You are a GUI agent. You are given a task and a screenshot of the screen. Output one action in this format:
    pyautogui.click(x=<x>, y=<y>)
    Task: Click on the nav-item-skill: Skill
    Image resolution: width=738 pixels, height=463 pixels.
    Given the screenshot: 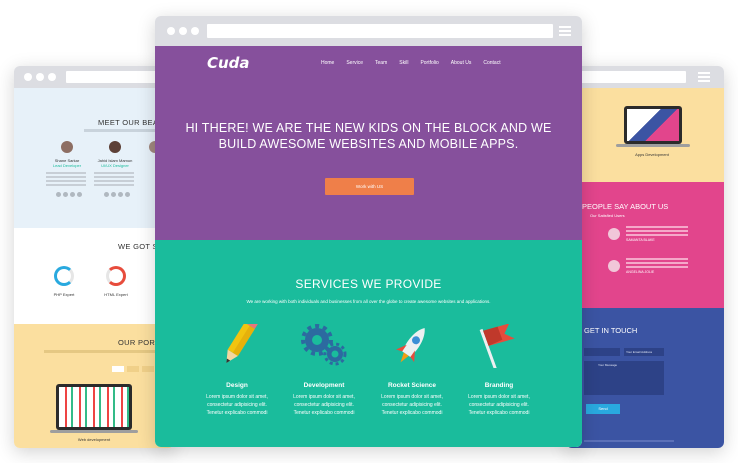 What is the action you would take?
    pyautogui.click(x=403, y=63)
    